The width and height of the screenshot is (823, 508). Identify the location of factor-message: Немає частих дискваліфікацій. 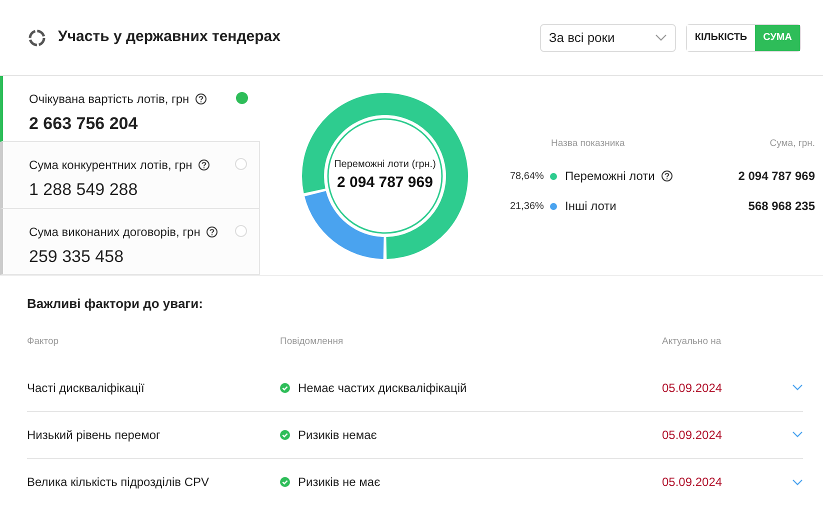
(382, 388).